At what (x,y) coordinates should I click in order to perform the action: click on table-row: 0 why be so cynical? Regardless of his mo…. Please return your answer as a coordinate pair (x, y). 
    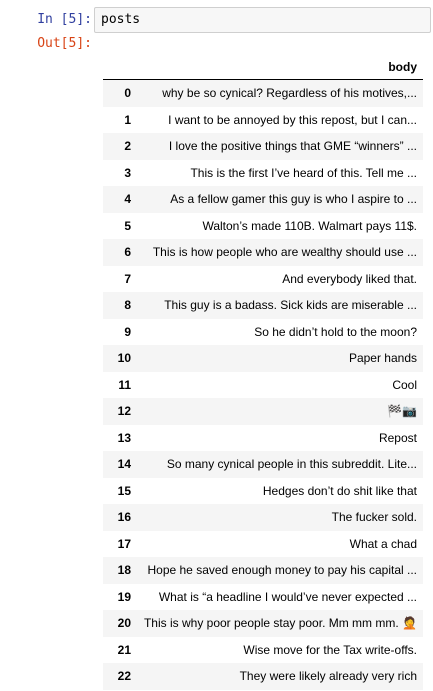
    Looking at the image, I should click on (263, 93).